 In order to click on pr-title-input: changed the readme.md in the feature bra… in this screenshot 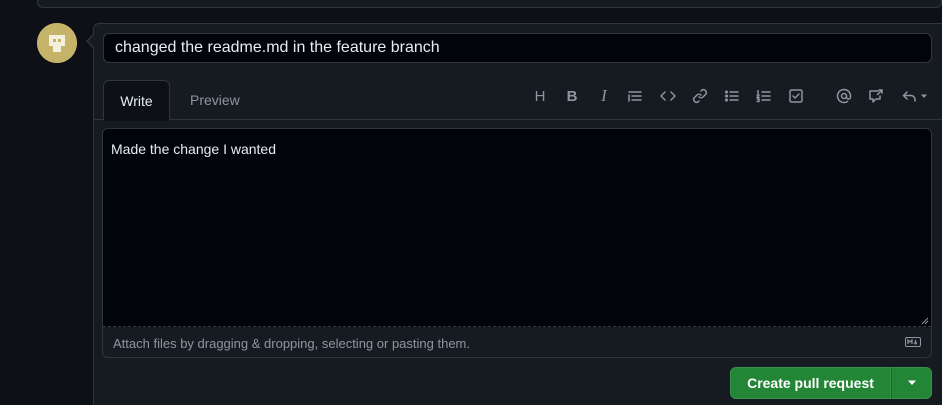, I will do `click(517, 48)`.